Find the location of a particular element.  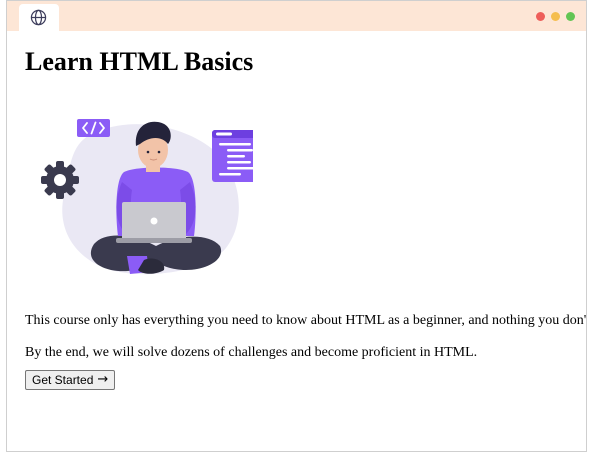

globe-icon is located at coordinates (38, 17).